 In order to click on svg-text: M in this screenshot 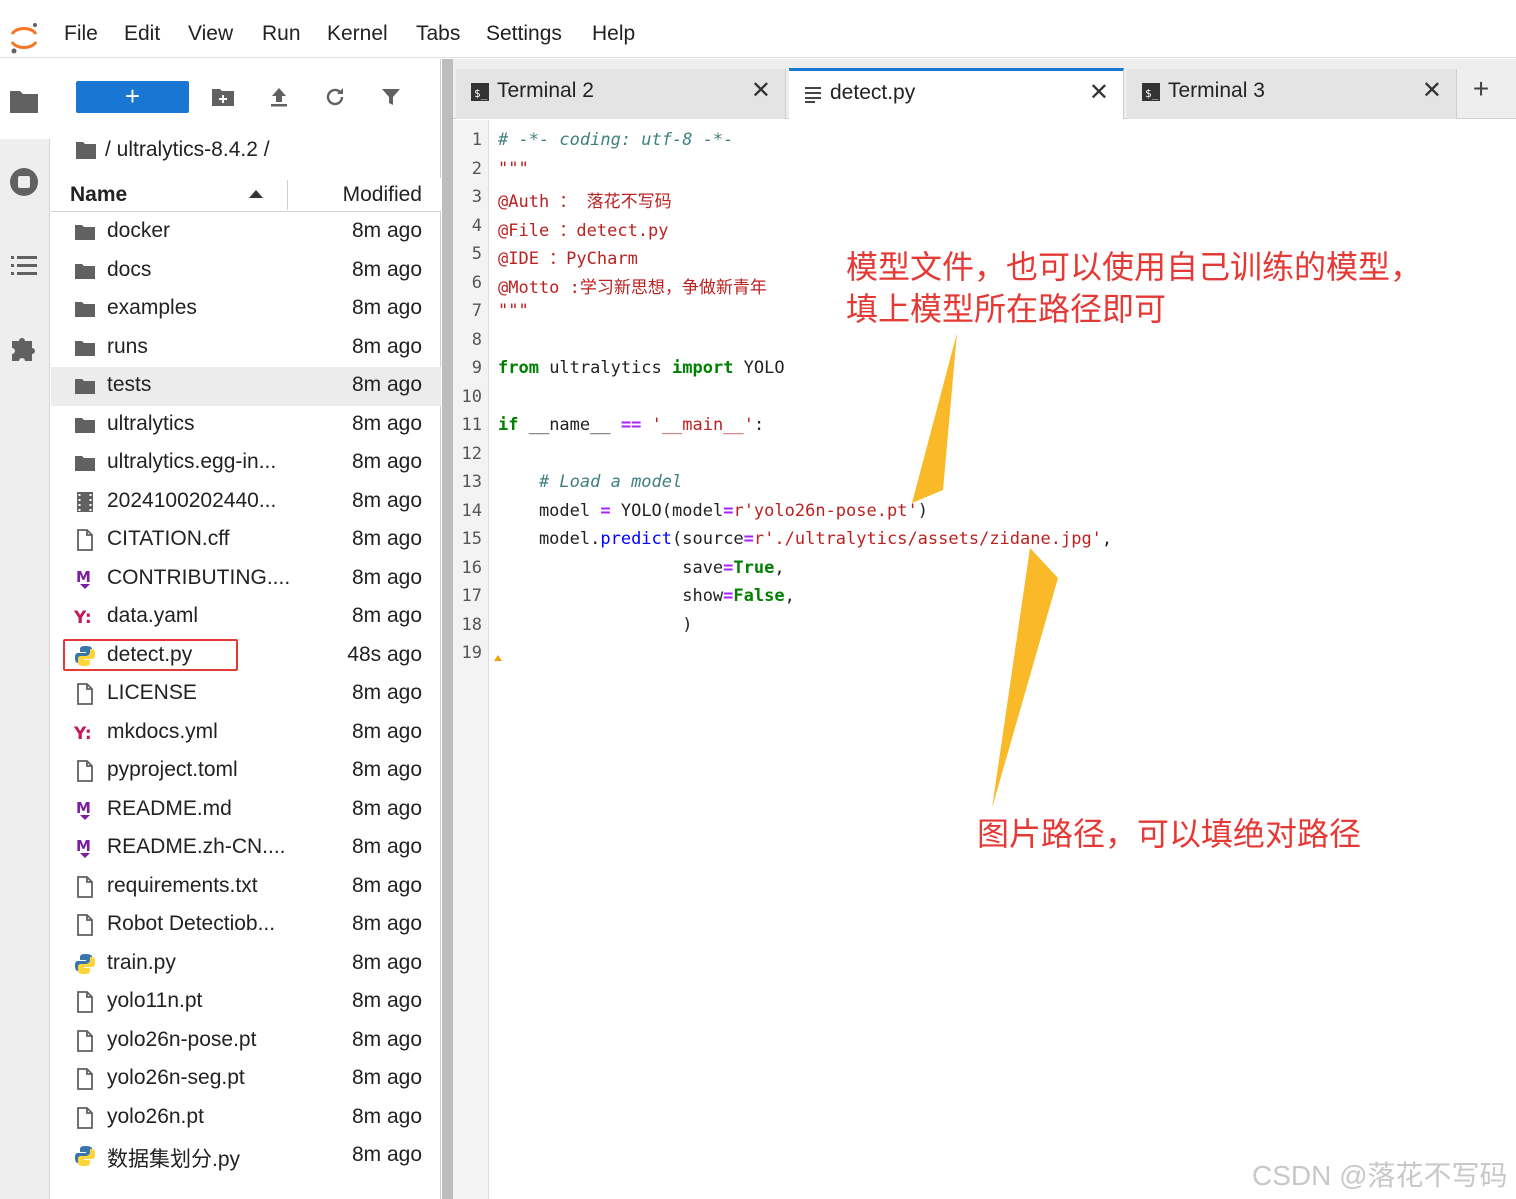, I will do `click(83, 577)`.